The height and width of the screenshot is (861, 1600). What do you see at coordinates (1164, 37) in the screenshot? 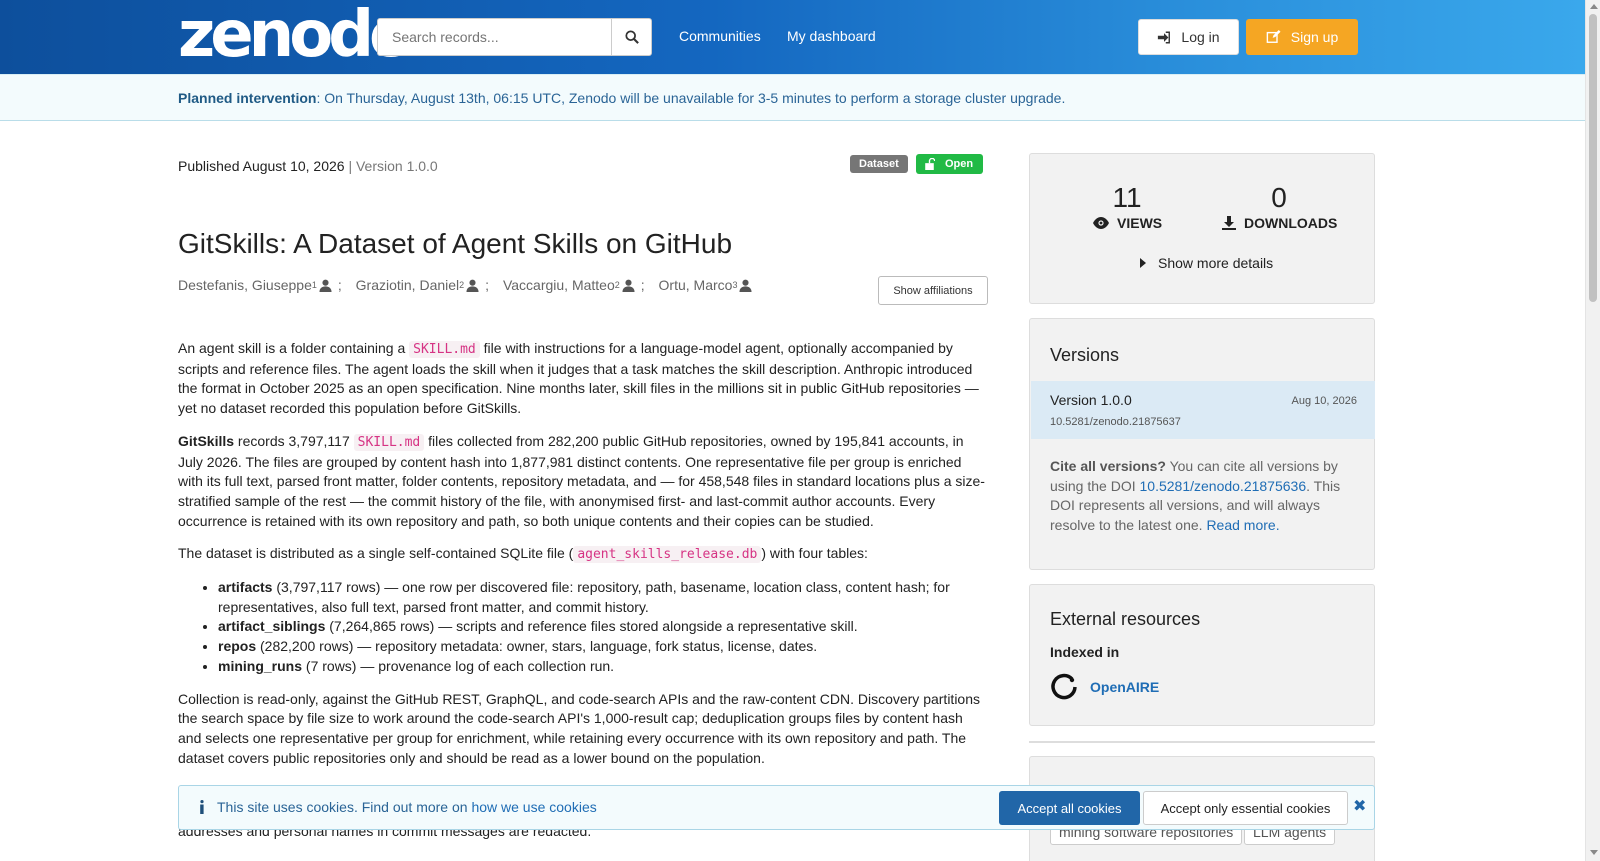
I see `sign-in-icon` at bounding box center [1164, 37].